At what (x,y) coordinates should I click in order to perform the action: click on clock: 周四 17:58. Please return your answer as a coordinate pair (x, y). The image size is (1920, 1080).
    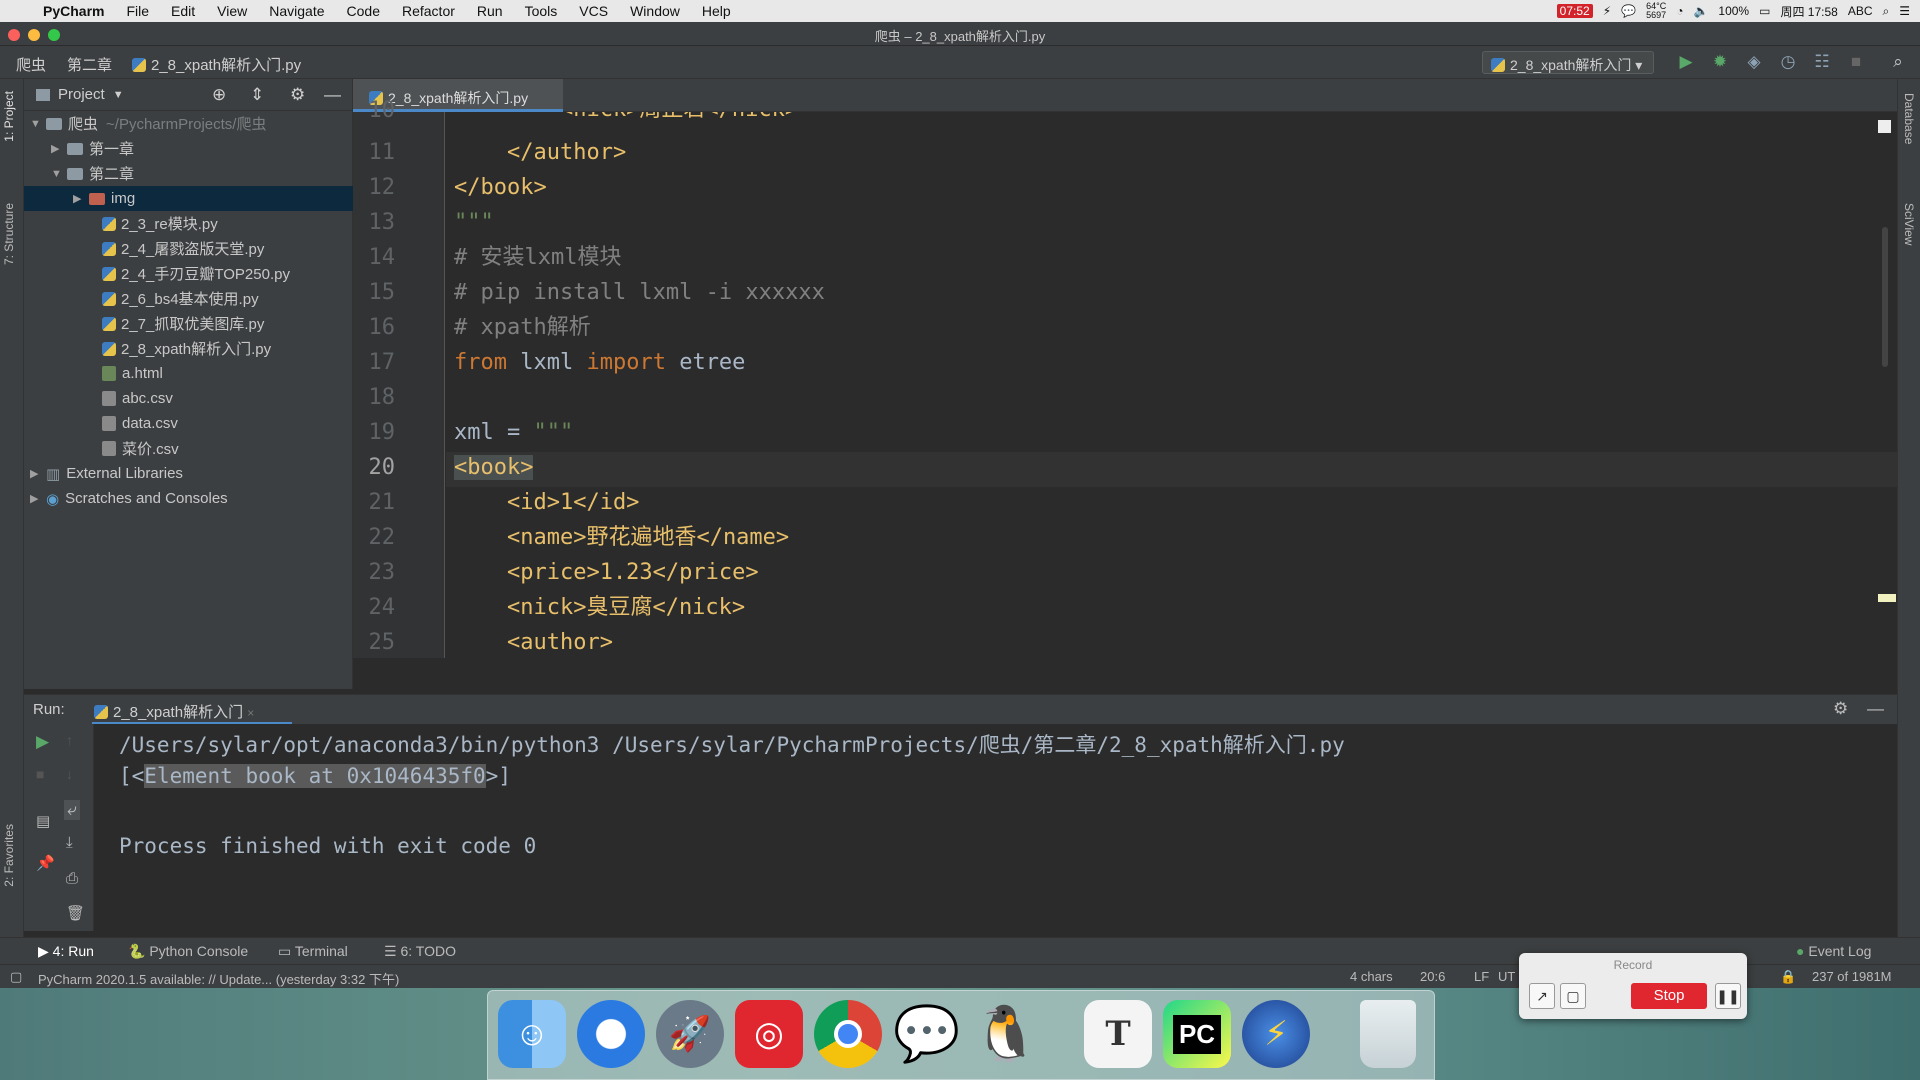
    Looking at the image, I should click on (1808, 11).